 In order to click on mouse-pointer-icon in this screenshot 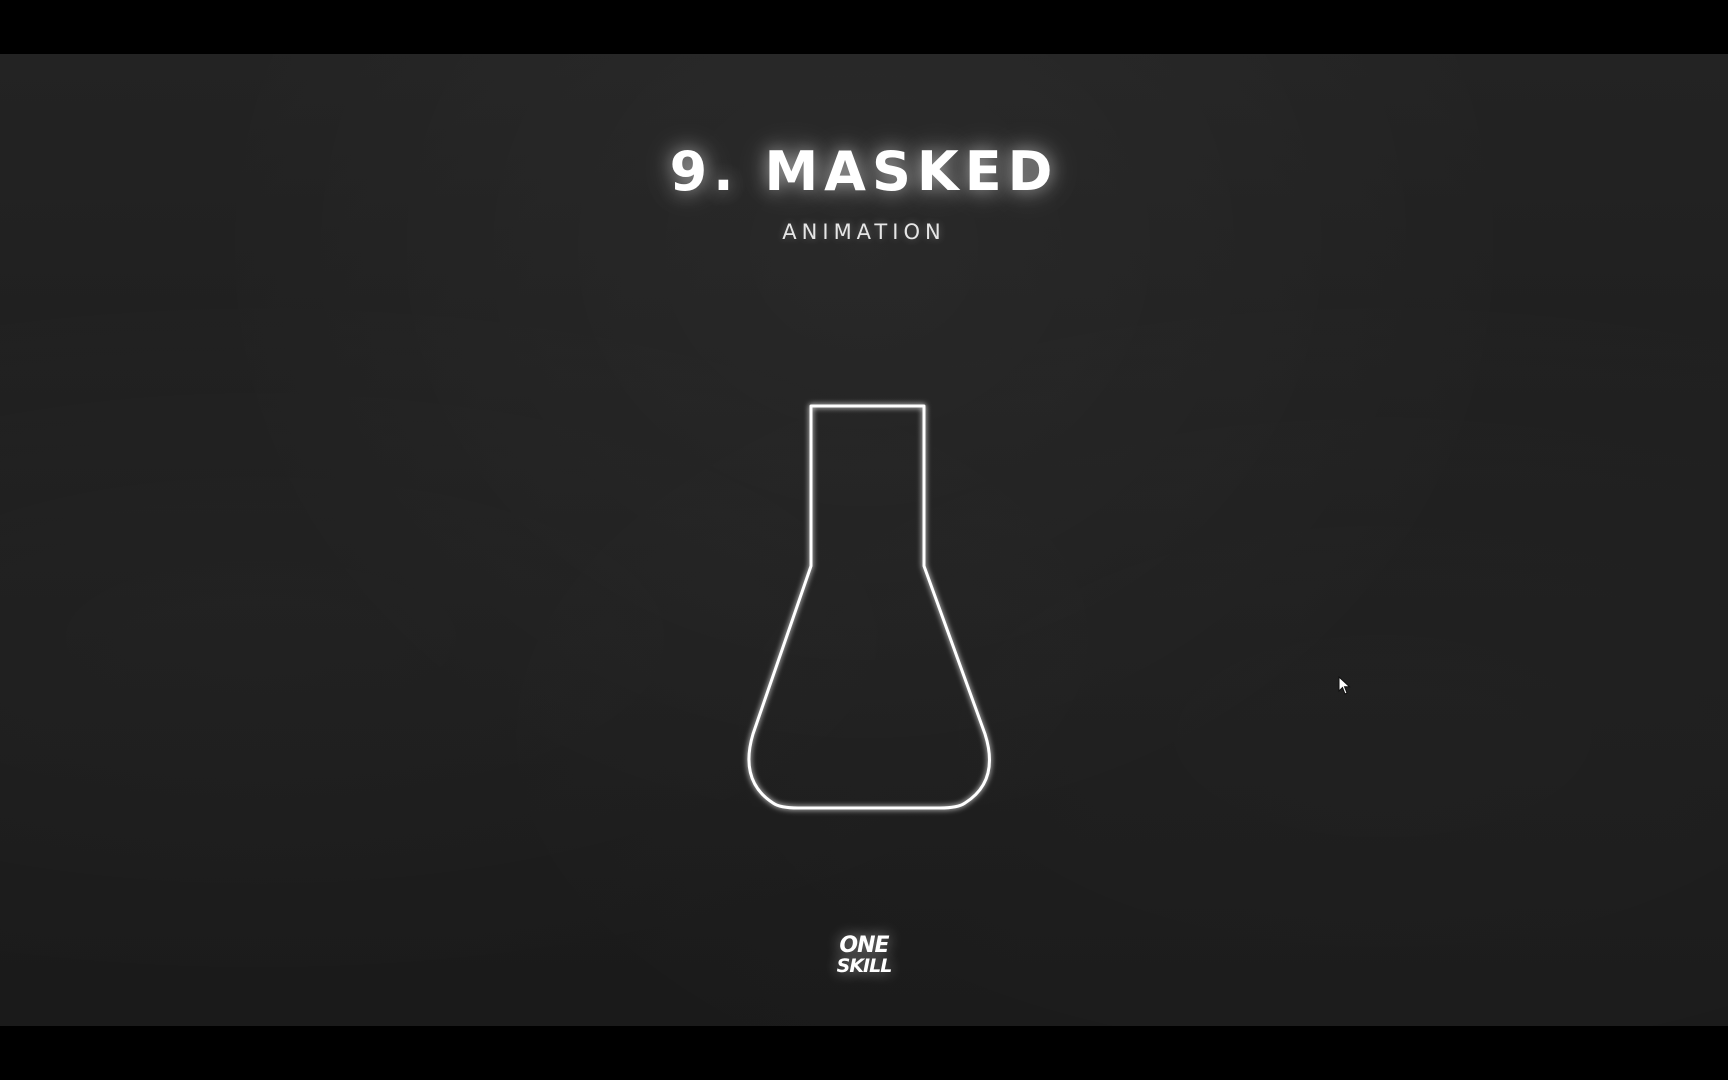, I will do `click(1344, 685)`.